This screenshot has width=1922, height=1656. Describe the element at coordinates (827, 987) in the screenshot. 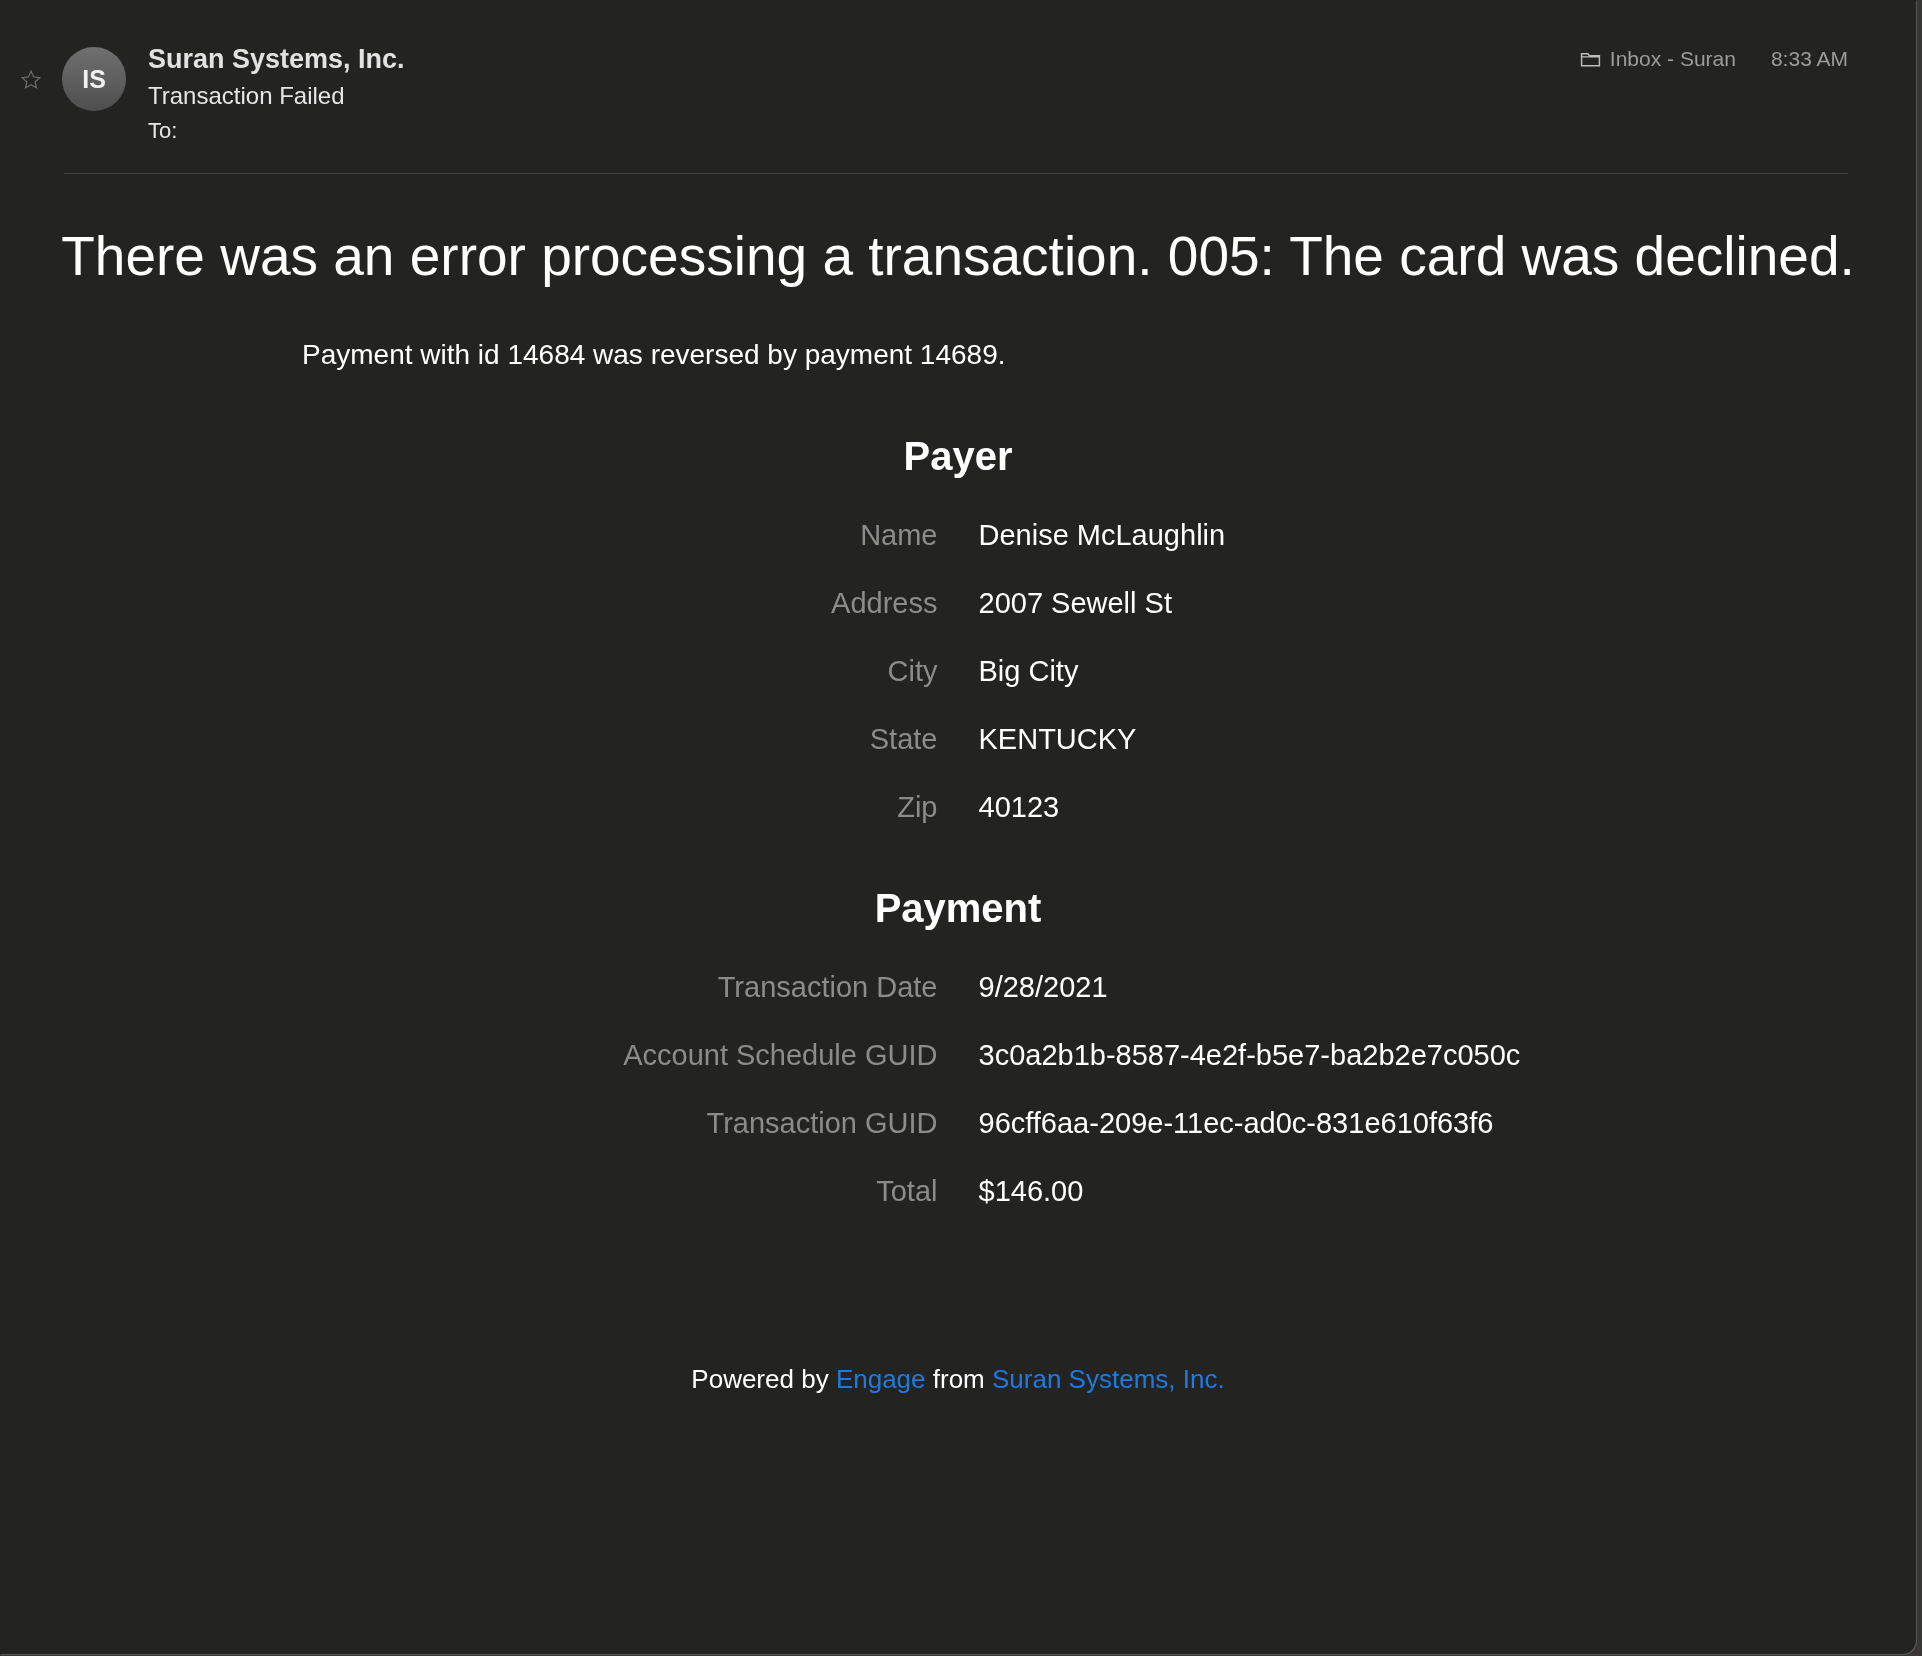

I see `field-label: Transaction Date` at that location.